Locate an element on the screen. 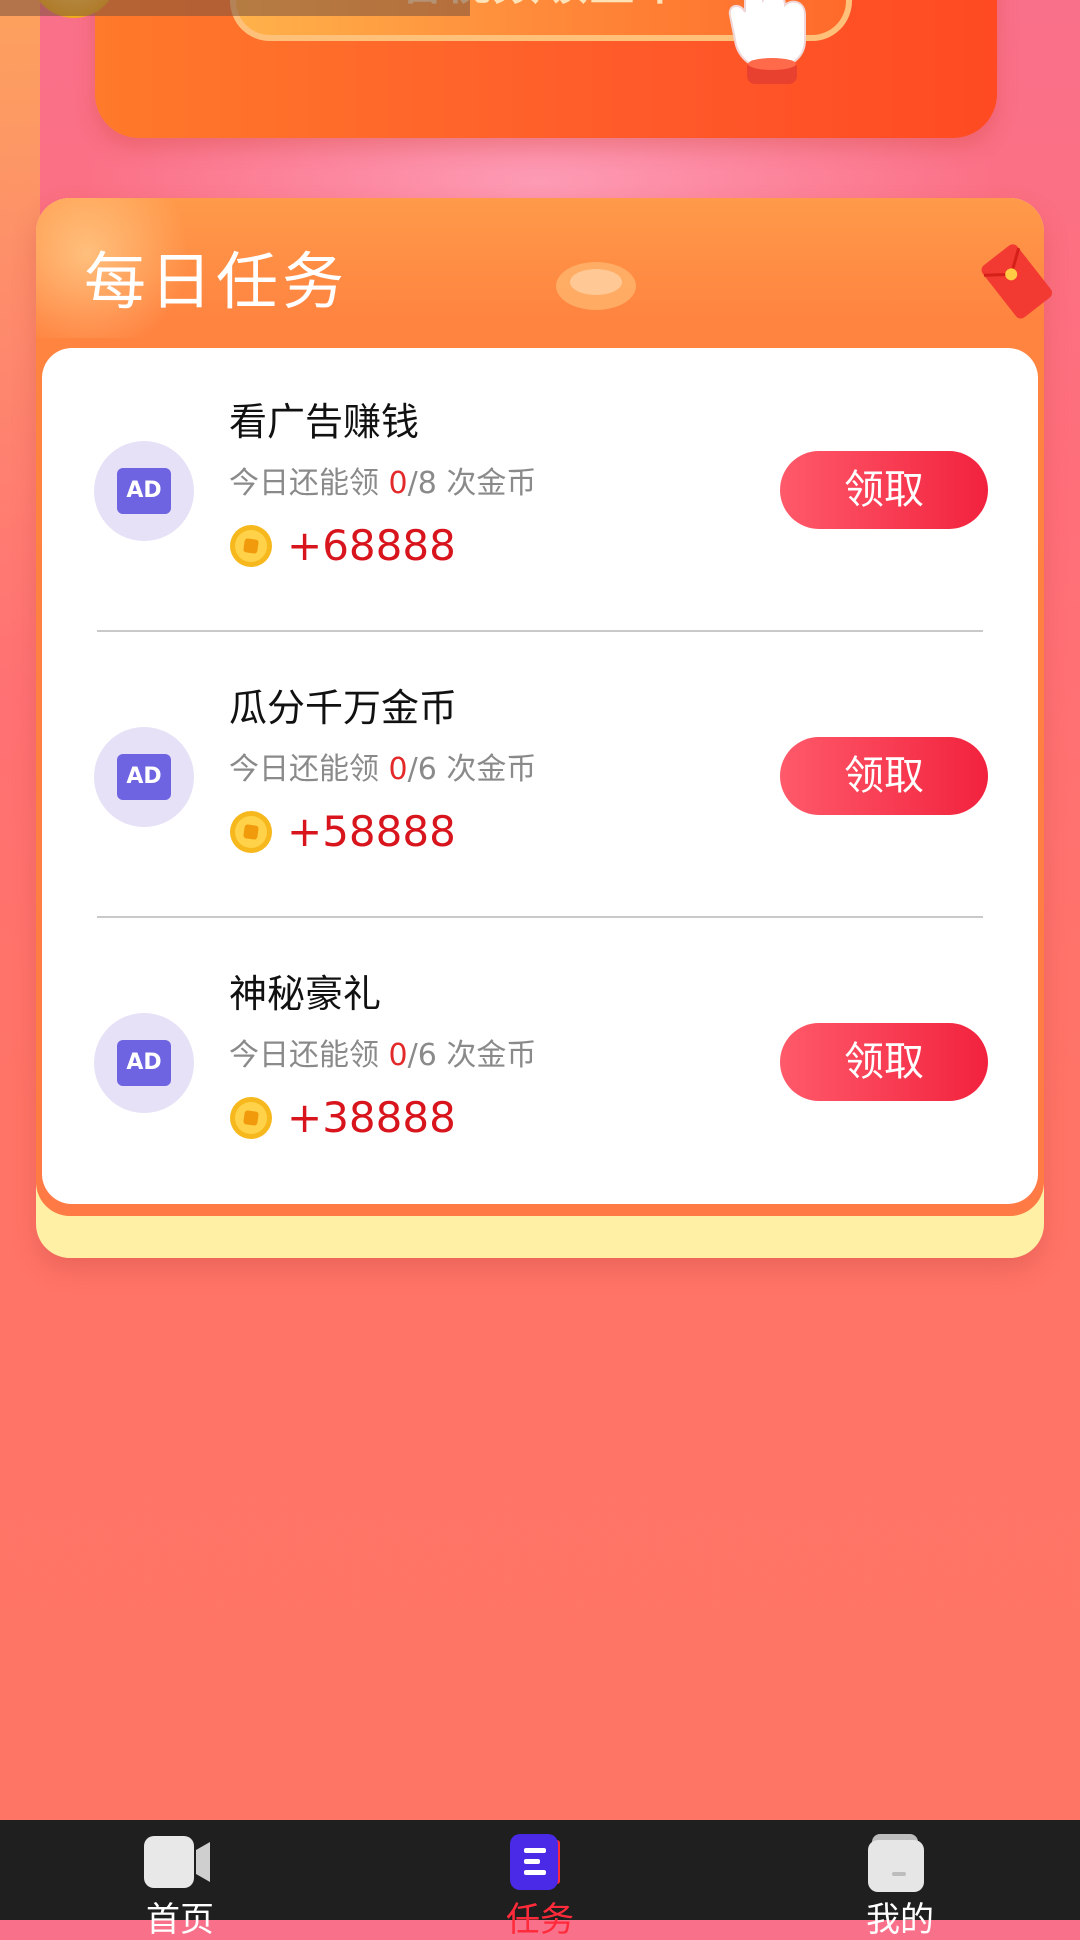 This screenshot has height=1940, width=1080. task-name: 神秘豪礼 is located at coordinates (305, 994).